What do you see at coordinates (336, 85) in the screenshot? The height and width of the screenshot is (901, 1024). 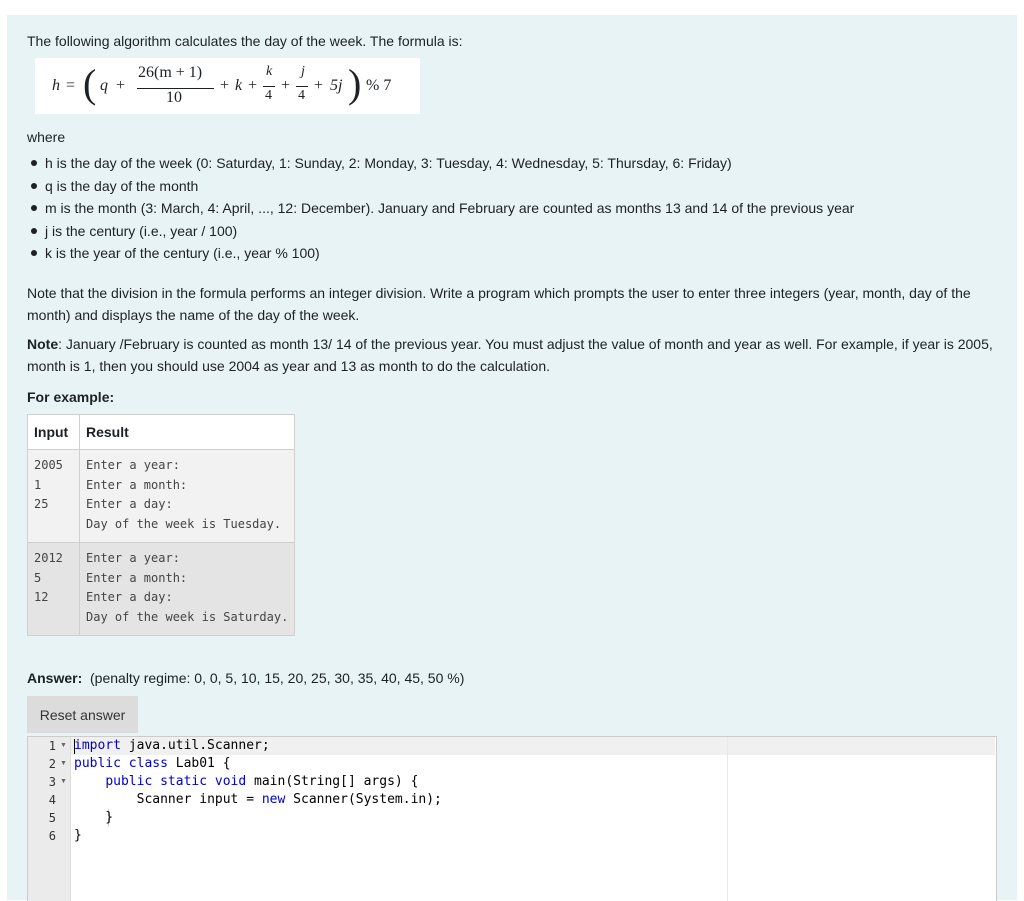 I see `formula-5j: 5j` at bounding box center [336, 85].